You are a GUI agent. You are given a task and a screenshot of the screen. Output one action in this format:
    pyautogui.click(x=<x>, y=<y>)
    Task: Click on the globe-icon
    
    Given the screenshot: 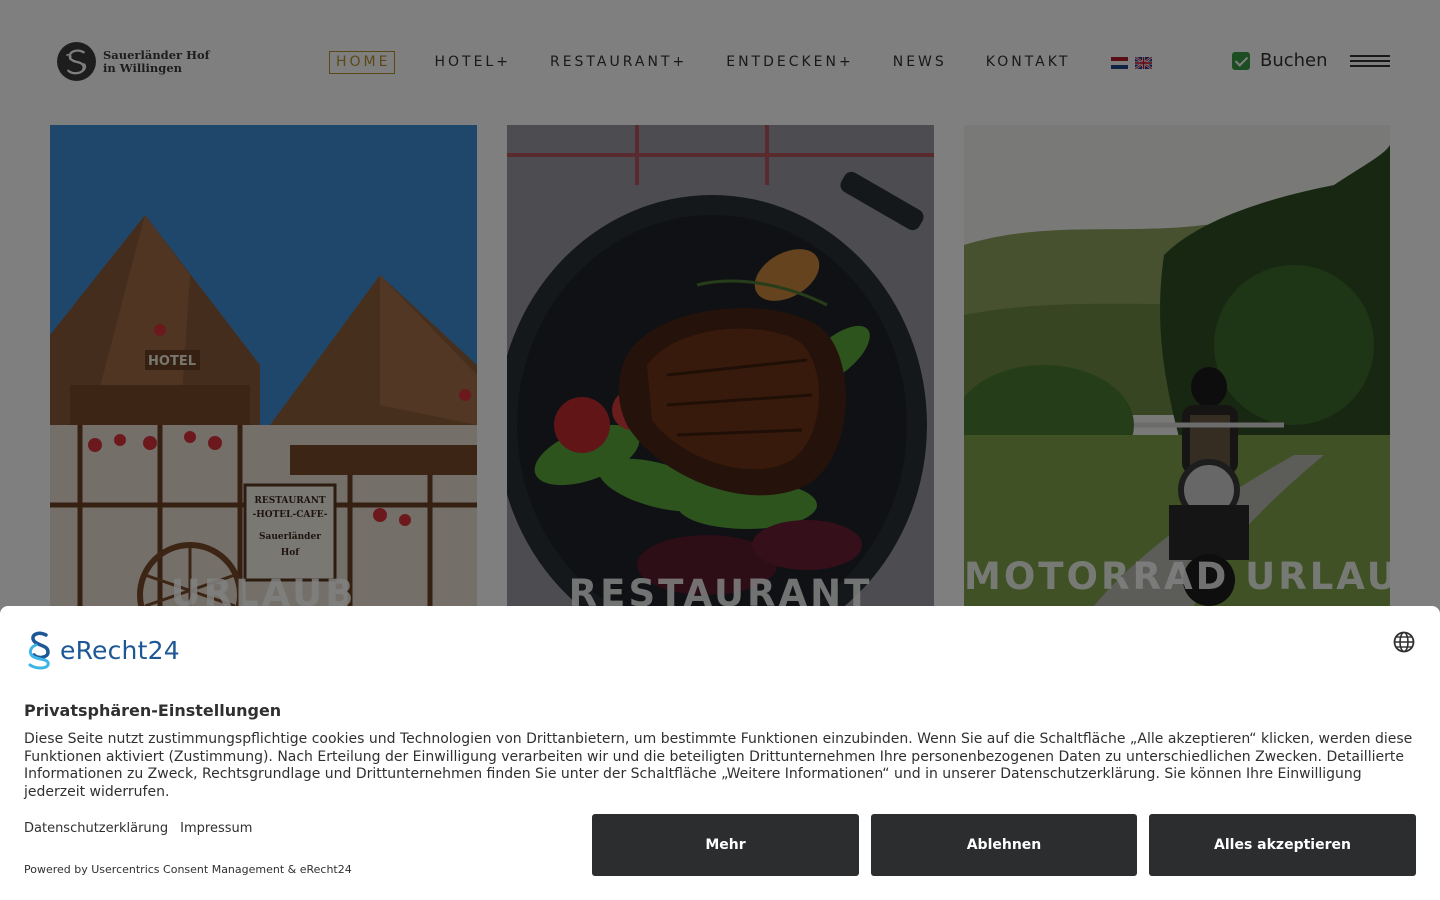 What is the action you would take?
    pyautogui.click(x=1404, y=642)
    